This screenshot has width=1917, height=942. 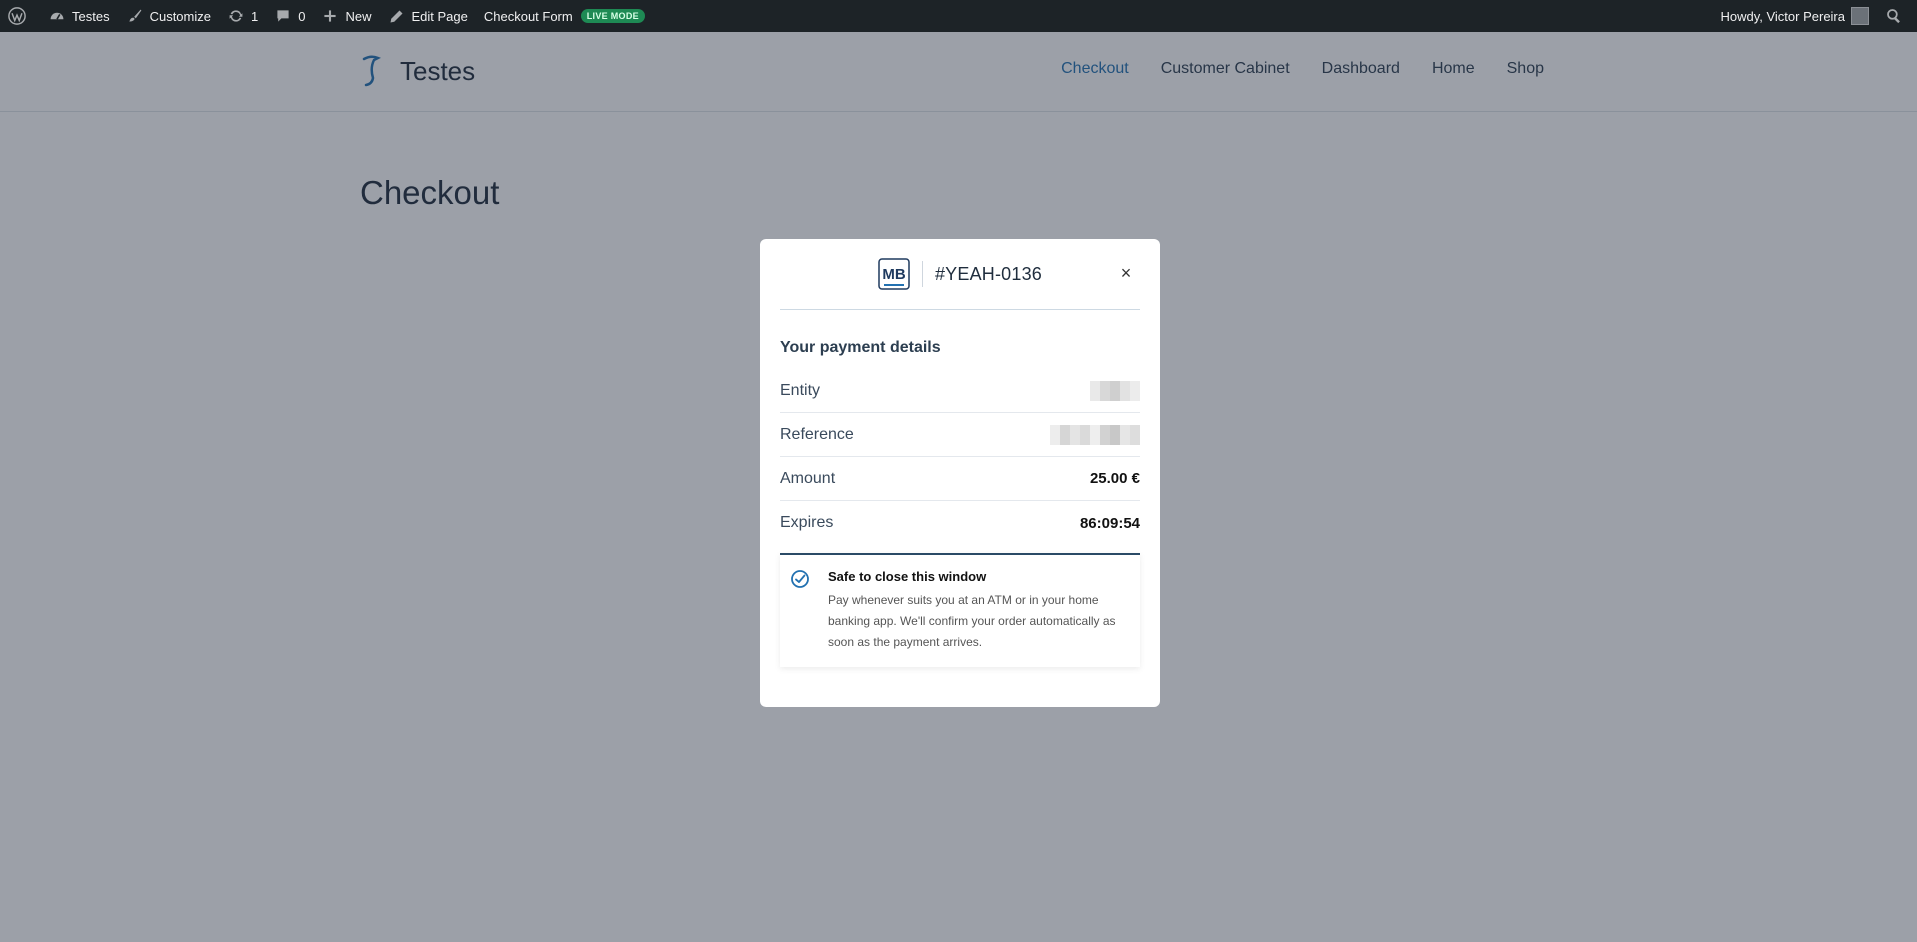 I want to click on pencil-icon, so click(x=396, y=16).